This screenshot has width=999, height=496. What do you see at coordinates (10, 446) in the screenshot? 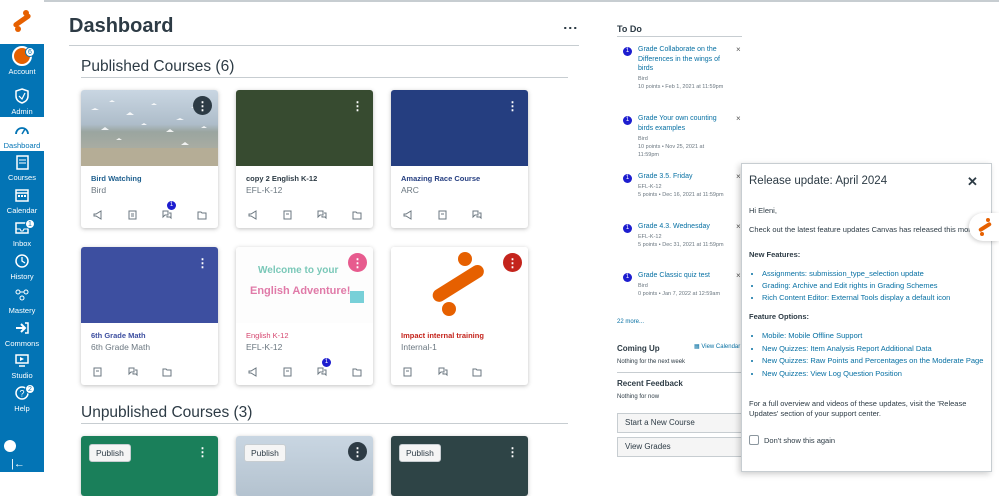
I see `accessibility-icon` at bounding box center [10, 446].